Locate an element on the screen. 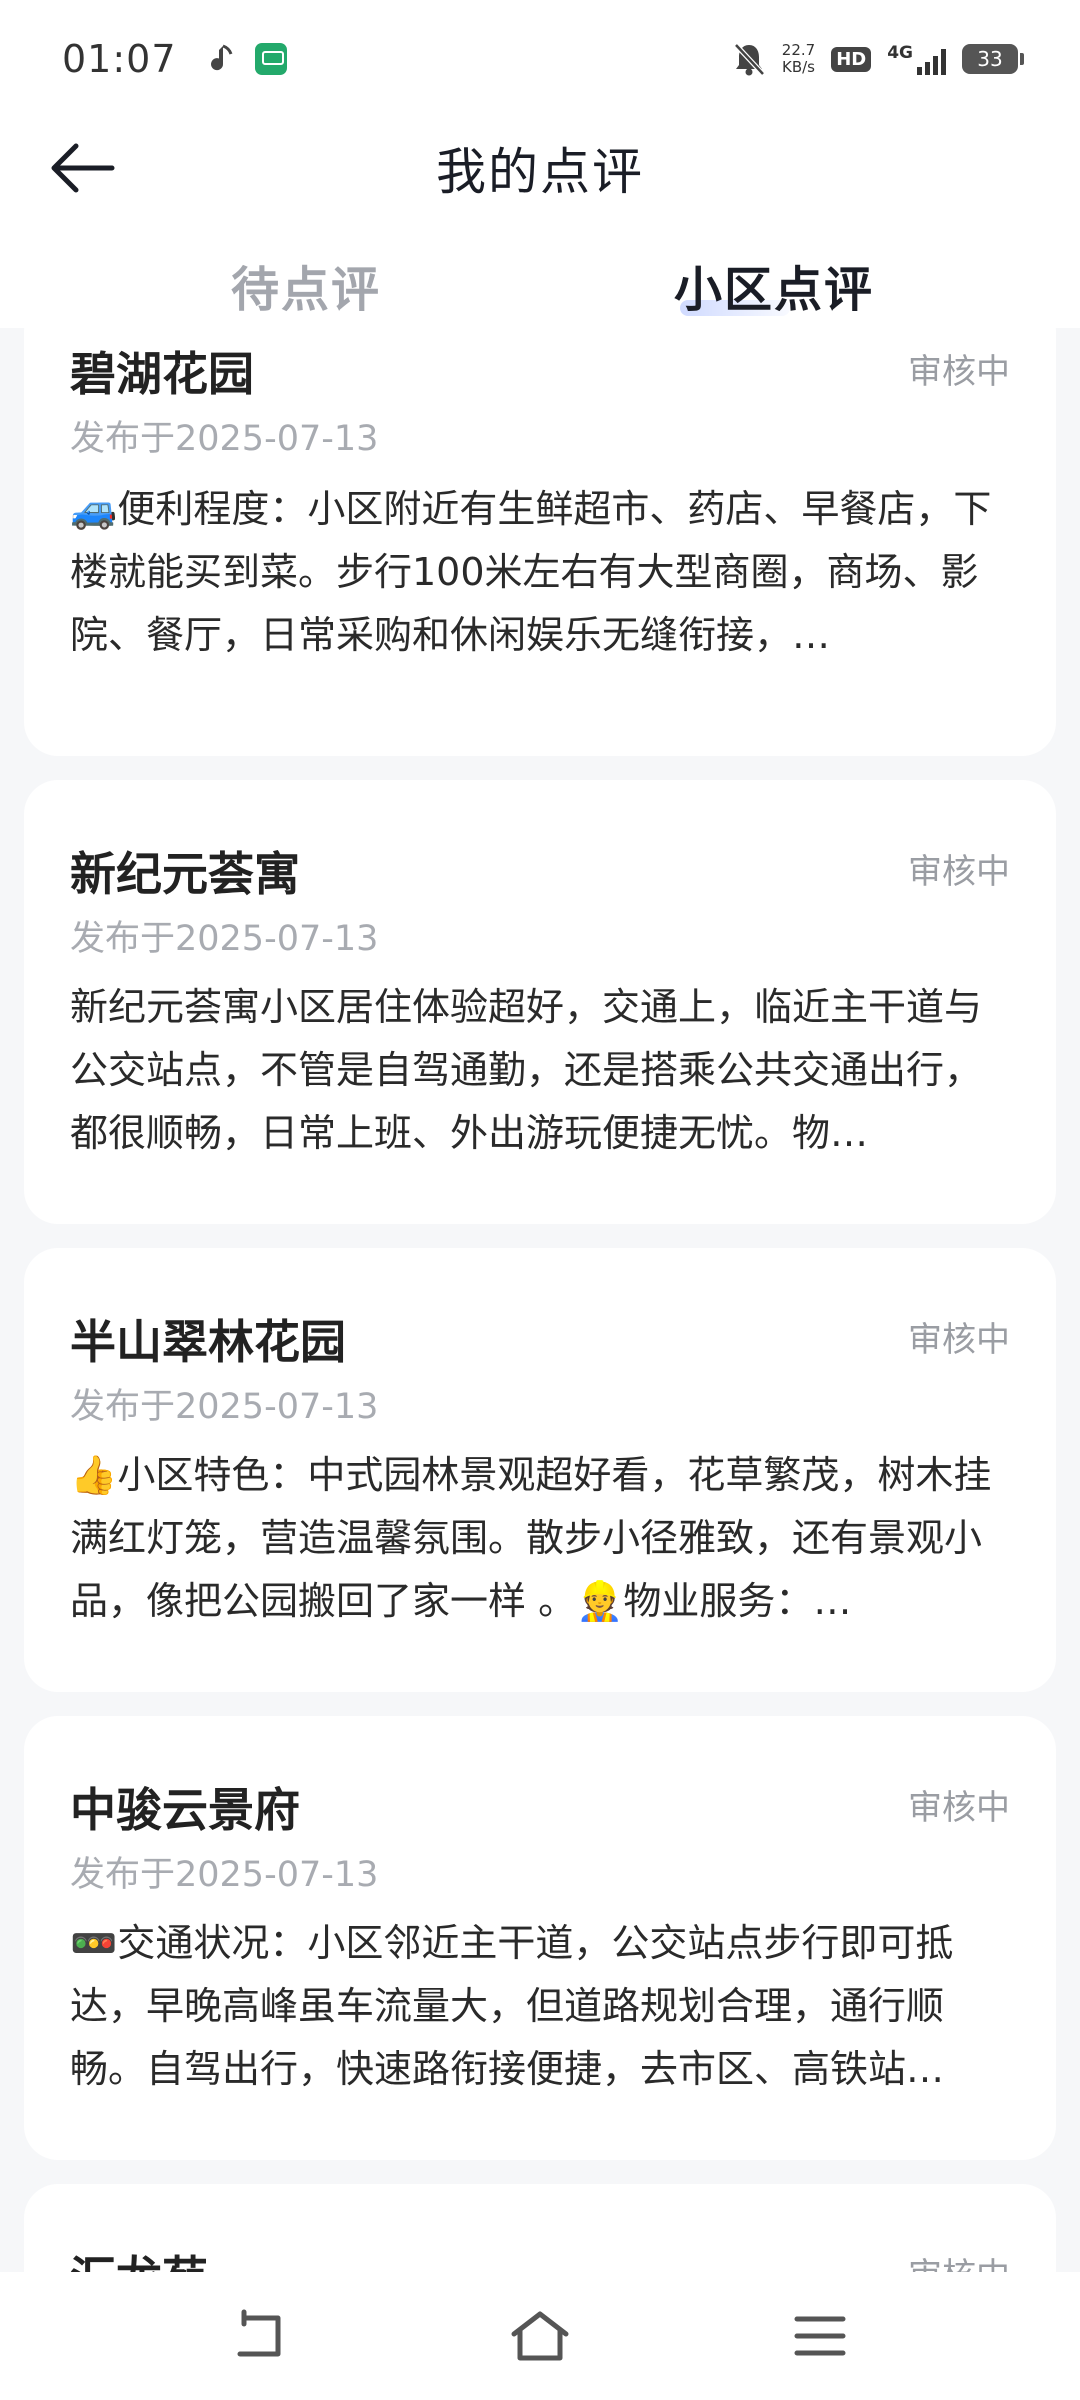  nav-back-button is located at coordinates (260, 2336).